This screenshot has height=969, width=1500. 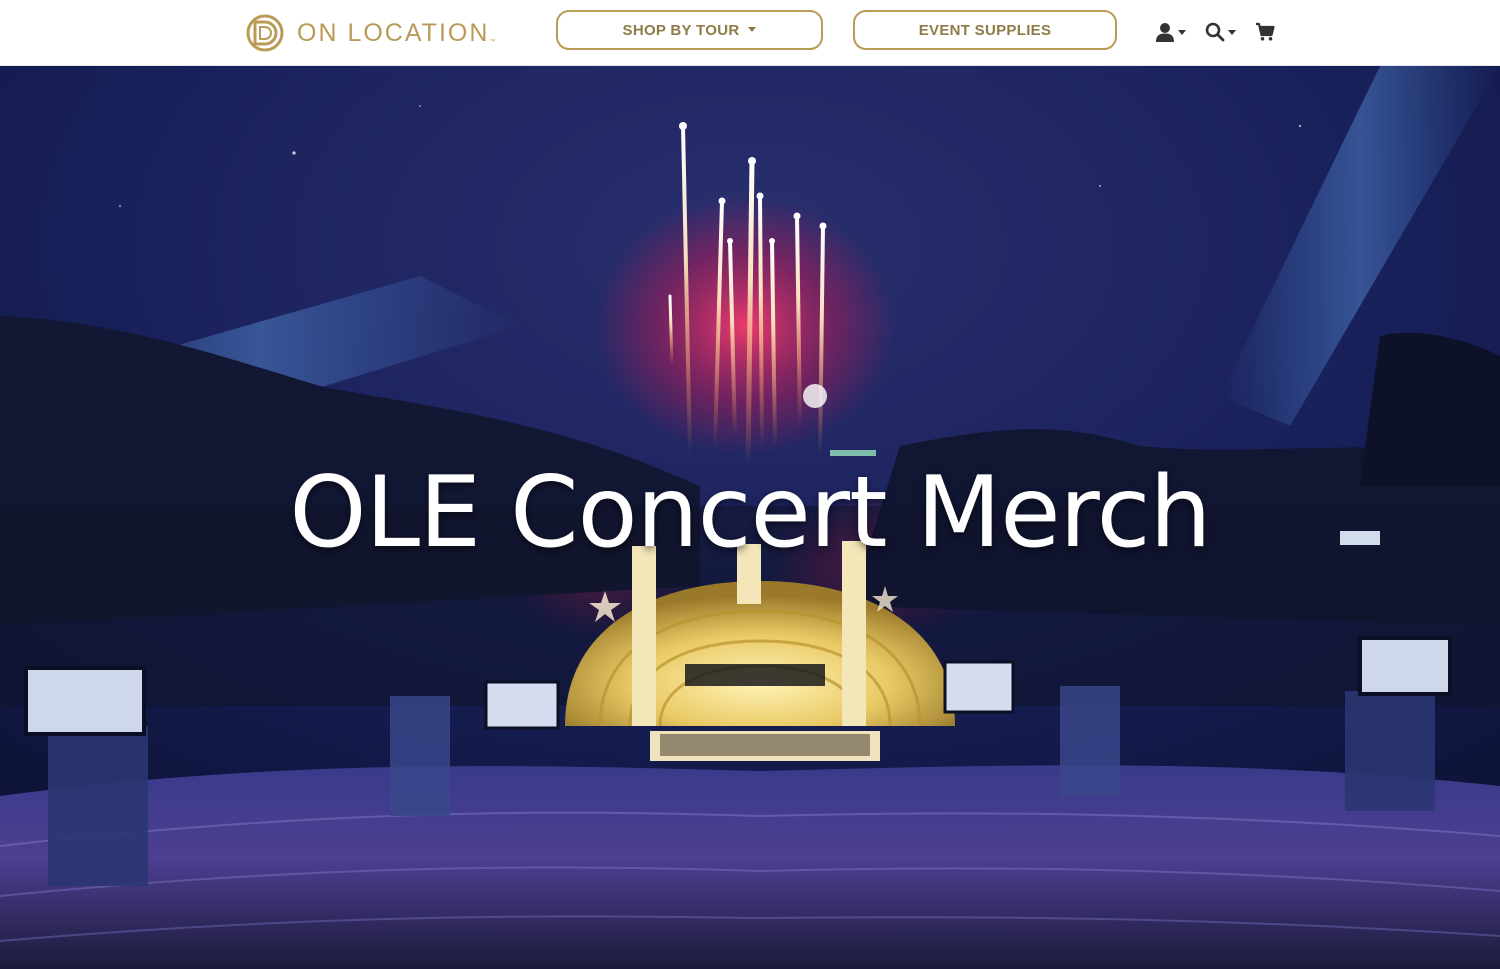 What do you see at coordinates (265, 33) in the screenshot?
I see `logo-mark-icon` at bounding box center [265, 33].